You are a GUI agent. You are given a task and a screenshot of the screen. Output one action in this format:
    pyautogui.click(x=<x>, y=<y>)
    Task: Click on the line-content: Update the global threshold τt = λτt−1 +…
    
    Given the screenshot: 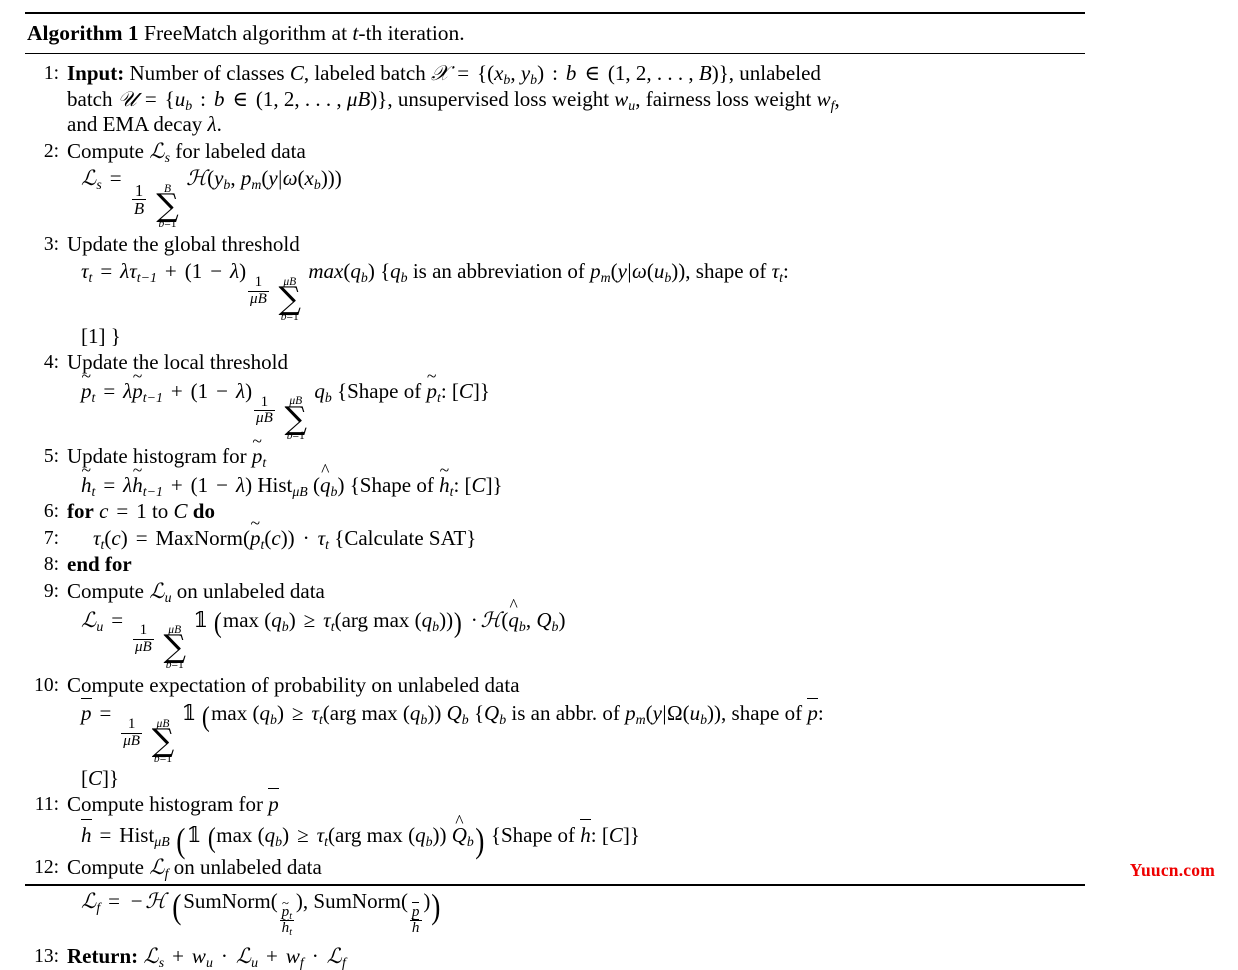 What is the action you would take?
    pyautogui.click(x=576, y=290)
    